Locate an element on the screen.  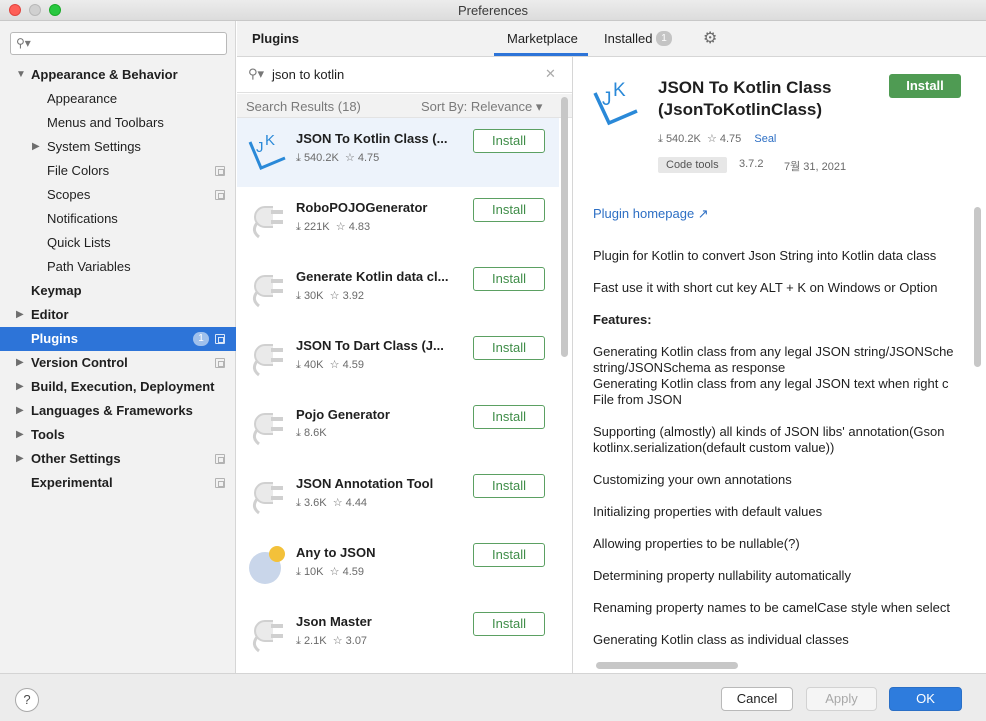
plugin-rating: 4.59 is located at coordinates (353, 365).